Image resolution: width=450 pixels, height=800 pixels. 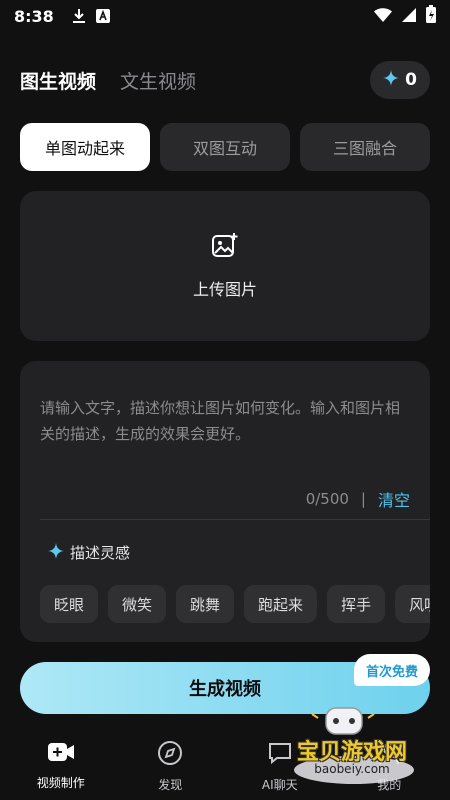 I want to click on mode-tabs: 单图动起来 双图互动 三图融合, so click(x=225, y=147).